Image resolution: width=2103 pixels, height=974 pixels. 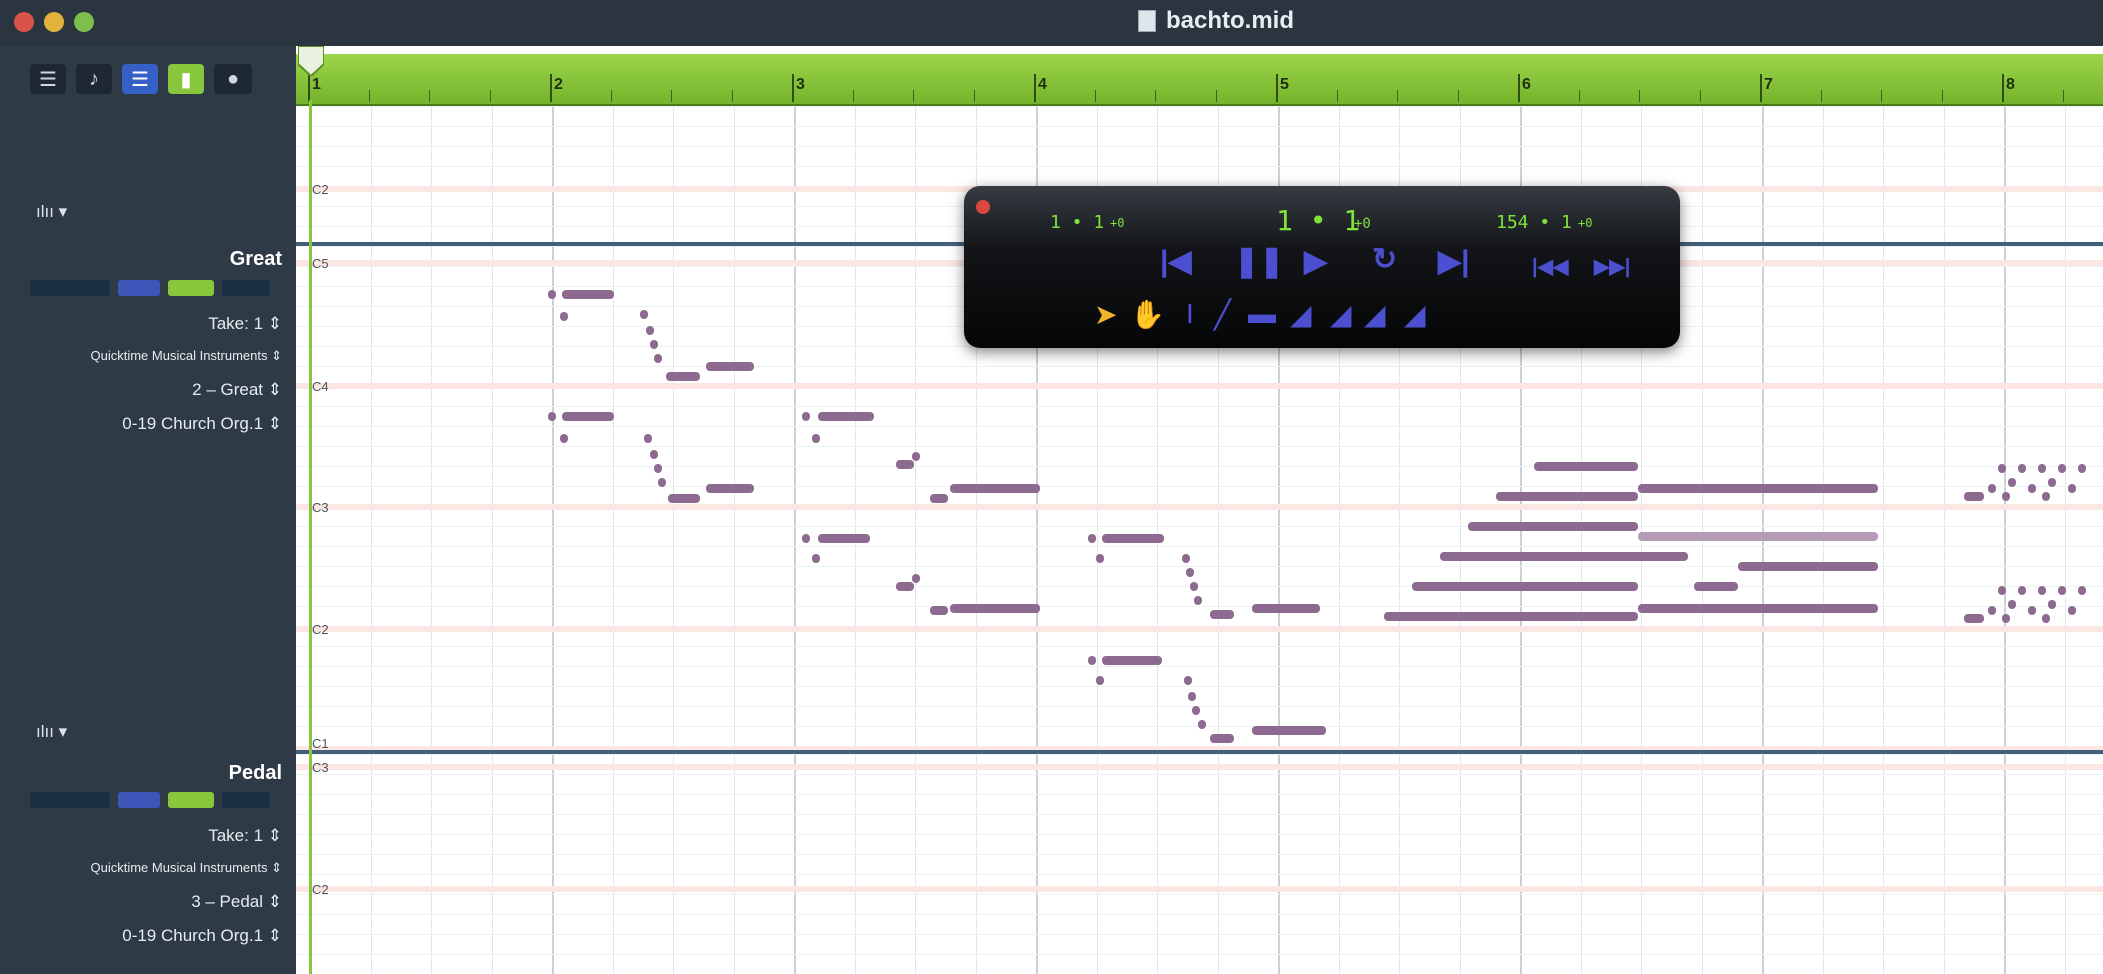 What do you see at coordinates (1077, 222) in the screenshot?
I see `transport-left-position: 1 • 1` at bounding box center [1077, 222].